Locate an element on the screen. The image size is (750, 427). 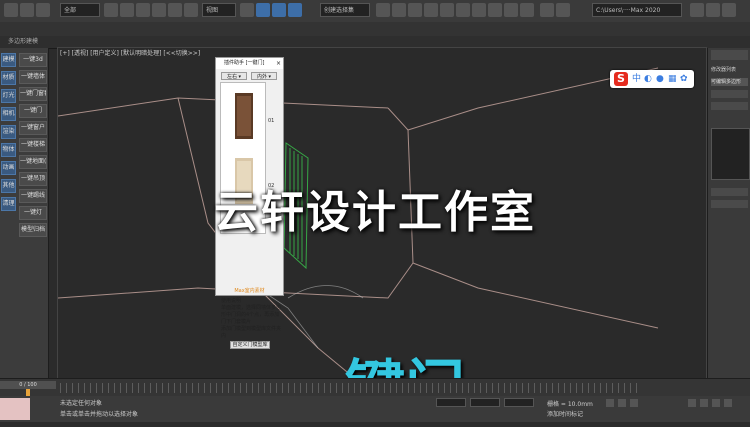
btn-one-click-door-window-frame: 一键门窗套 is located at coordinates (33, 94).